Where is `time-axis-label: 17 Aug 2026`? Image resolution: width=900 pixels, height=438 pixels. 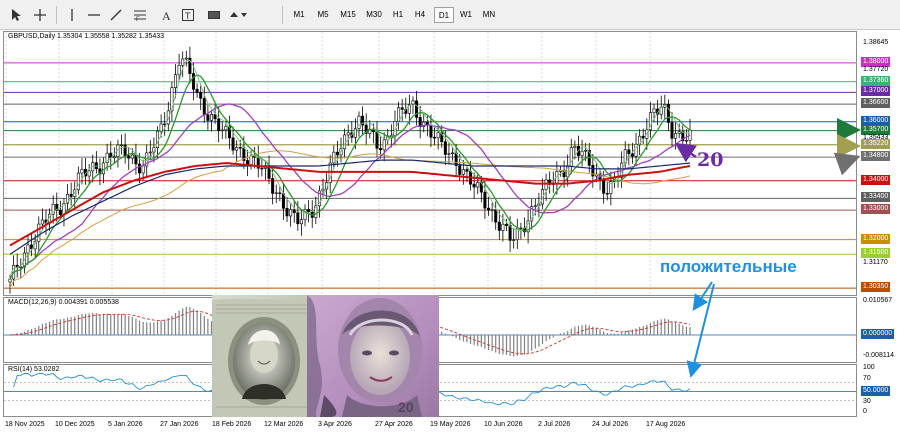
time-axis-label: 17 Aug 2026 is located at coordinates (666, 424).